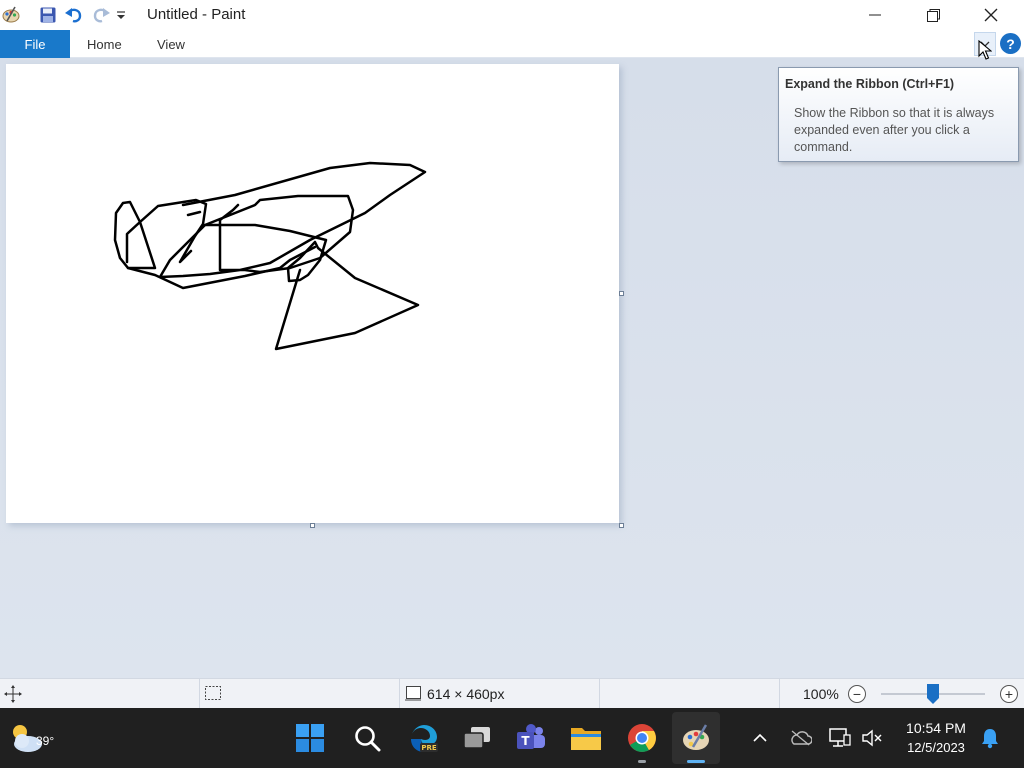 Image resolution: width=1024 pixels, height=768 pixels. What do you see at coordinates (48, 15) in the screenshot?
I see `save-icon` at bounding box center [48, 15].